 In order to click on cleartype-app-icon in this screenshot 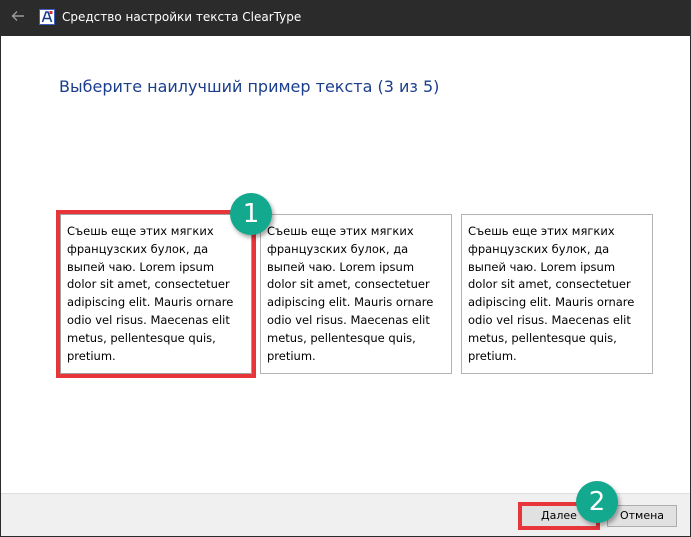, I will do `click(47, 17)`.